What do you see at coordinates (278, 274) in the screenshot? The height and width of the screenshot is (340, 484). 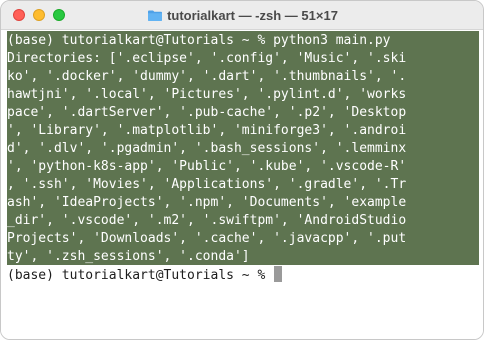 I see `text-cursor` at bounding box center [278, 274].